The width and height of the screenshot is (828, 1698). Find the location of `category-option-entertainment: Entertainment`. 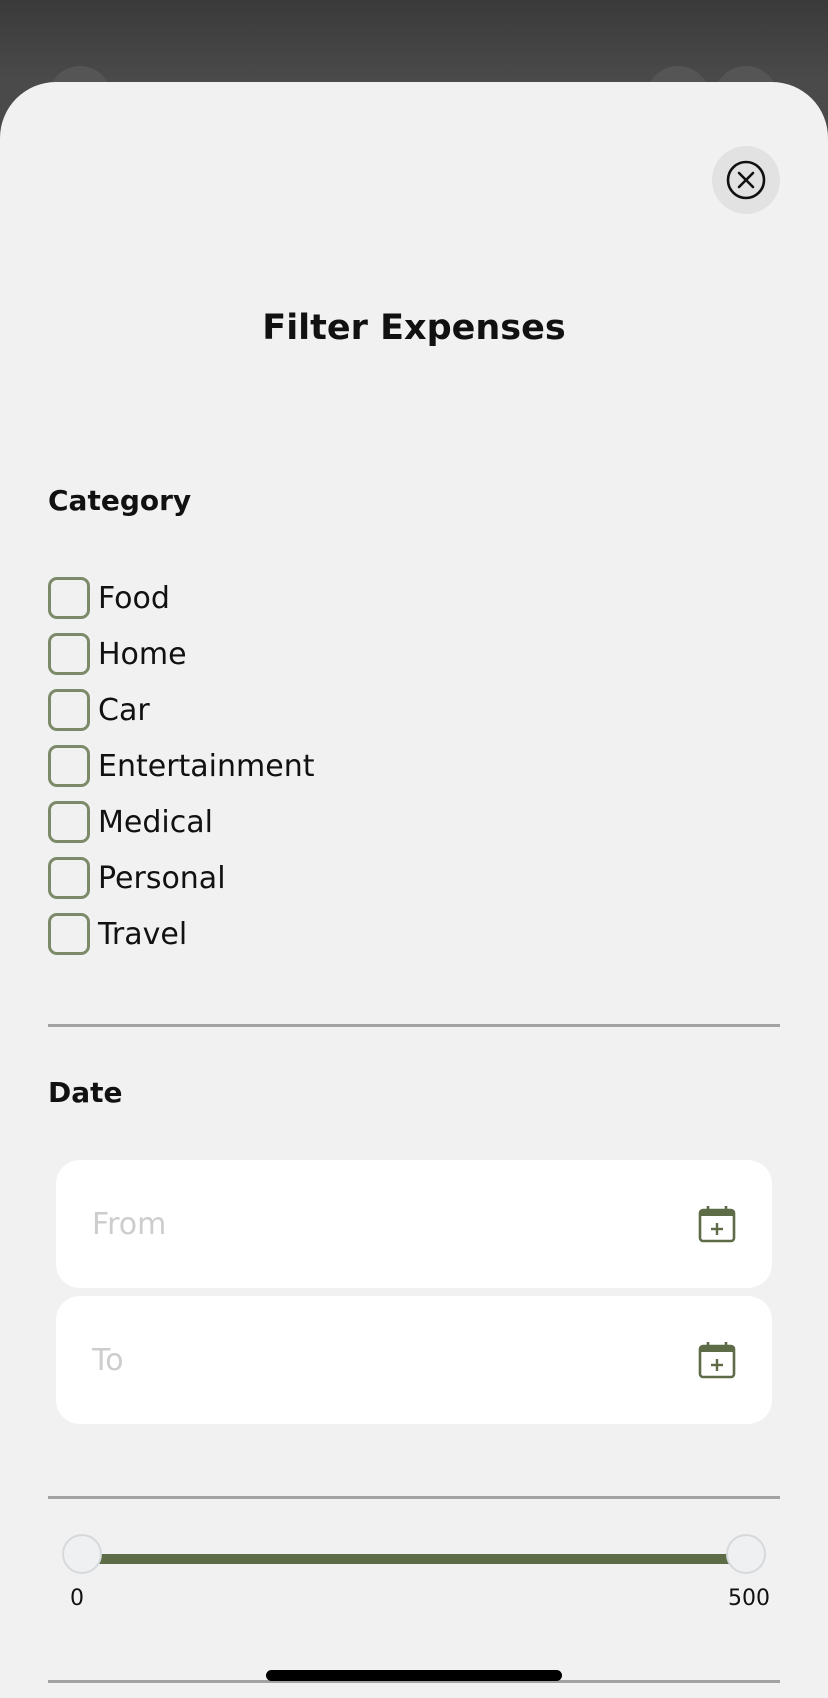

category-option-entertainment: Entertainment is located at coordinates (181, 766).